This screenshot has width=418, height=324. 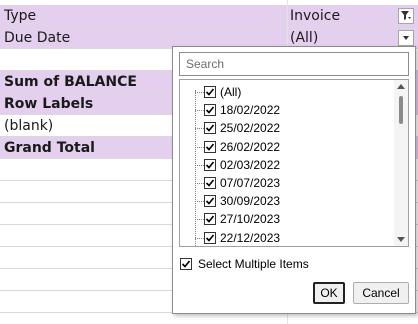 I want to click on item-label: 25/02/2022, so click(x=250, y=128).